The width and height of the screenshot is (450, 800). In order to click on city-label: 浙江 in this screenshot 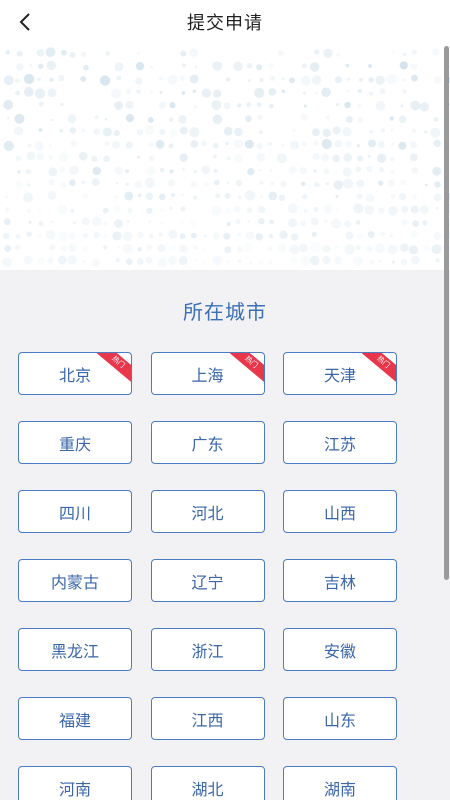, I will do `click(207, 651)`.